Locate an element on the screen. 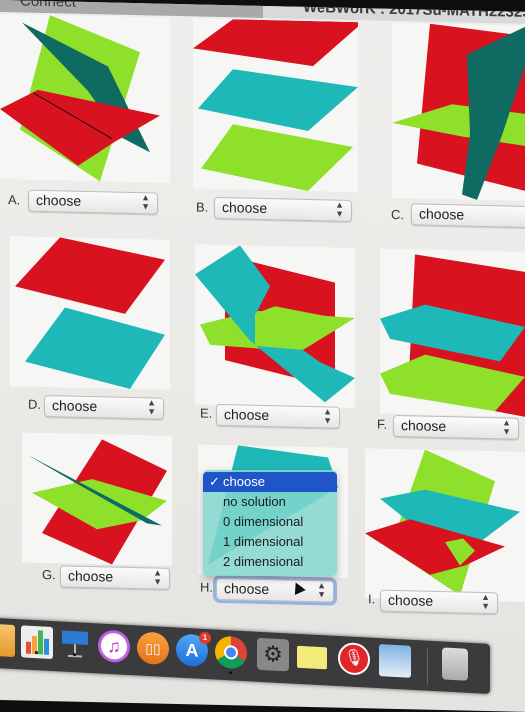  planes-figure-b is located at coordinates (275, 105).